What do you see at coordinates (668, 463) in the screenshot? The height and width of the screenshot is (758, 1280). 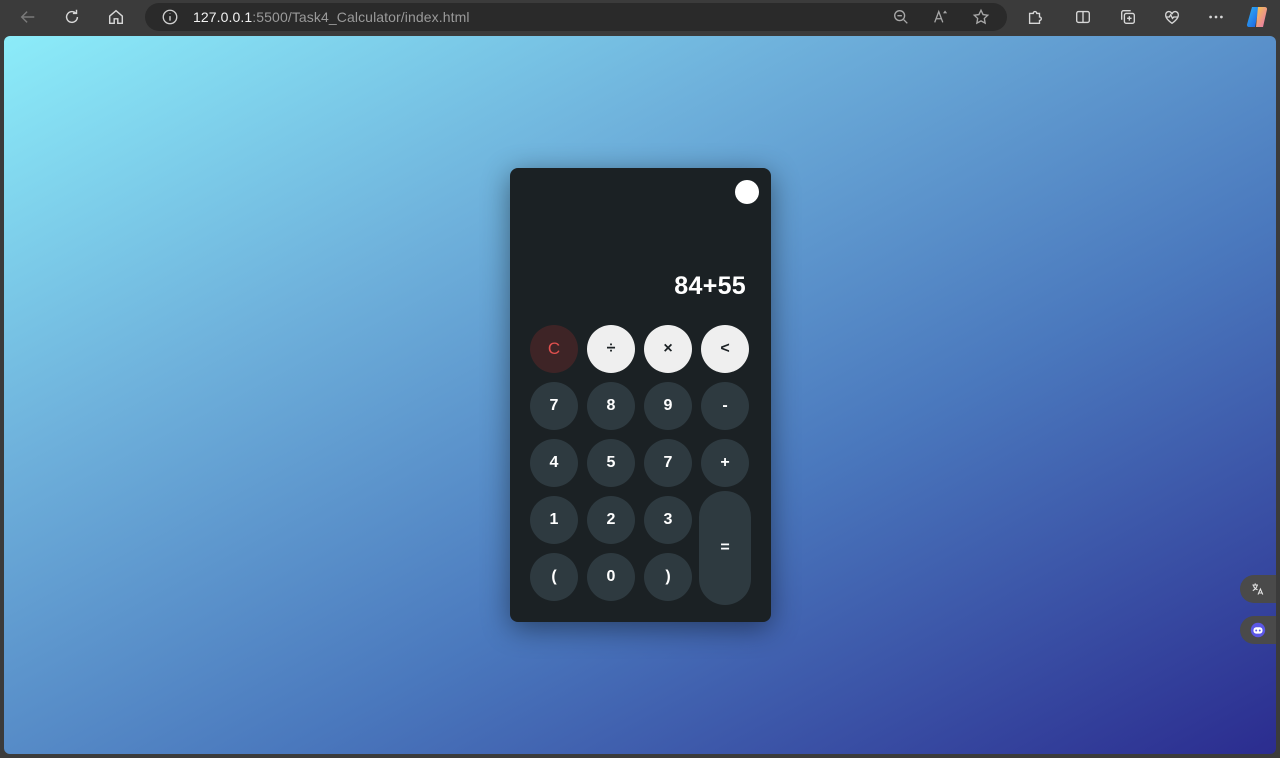 I see `key-7-second: 7` at bounding box center [668, 463].